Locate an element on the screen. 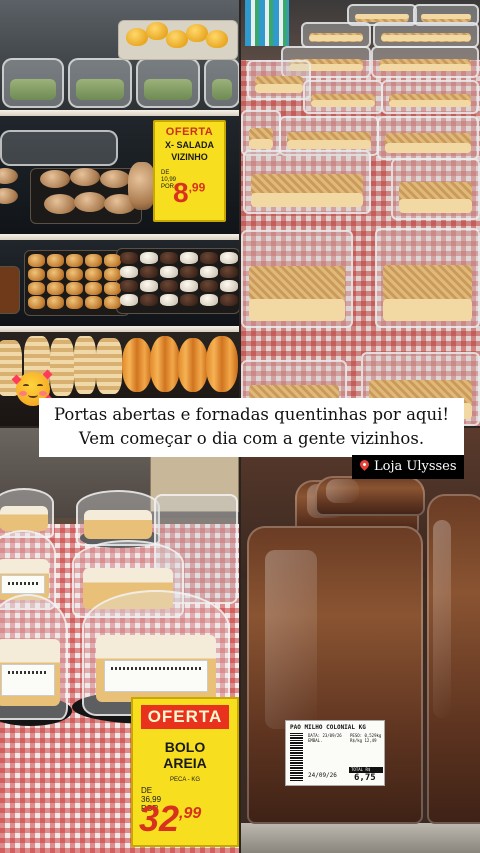 The image size is (480, 853). tag-product-name: X- SALADA is located at coordinates (189, 145).